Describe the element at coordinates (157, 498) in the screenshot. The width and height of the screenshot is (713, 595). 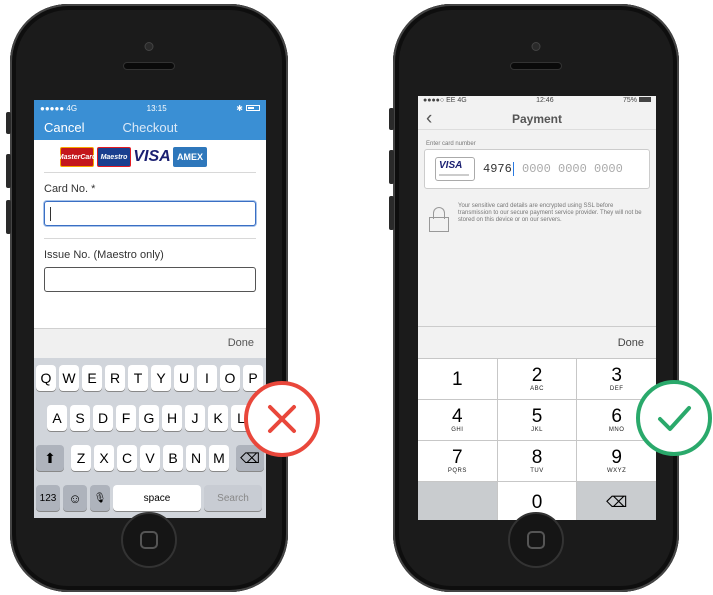
I see `space-key: space` at that location.